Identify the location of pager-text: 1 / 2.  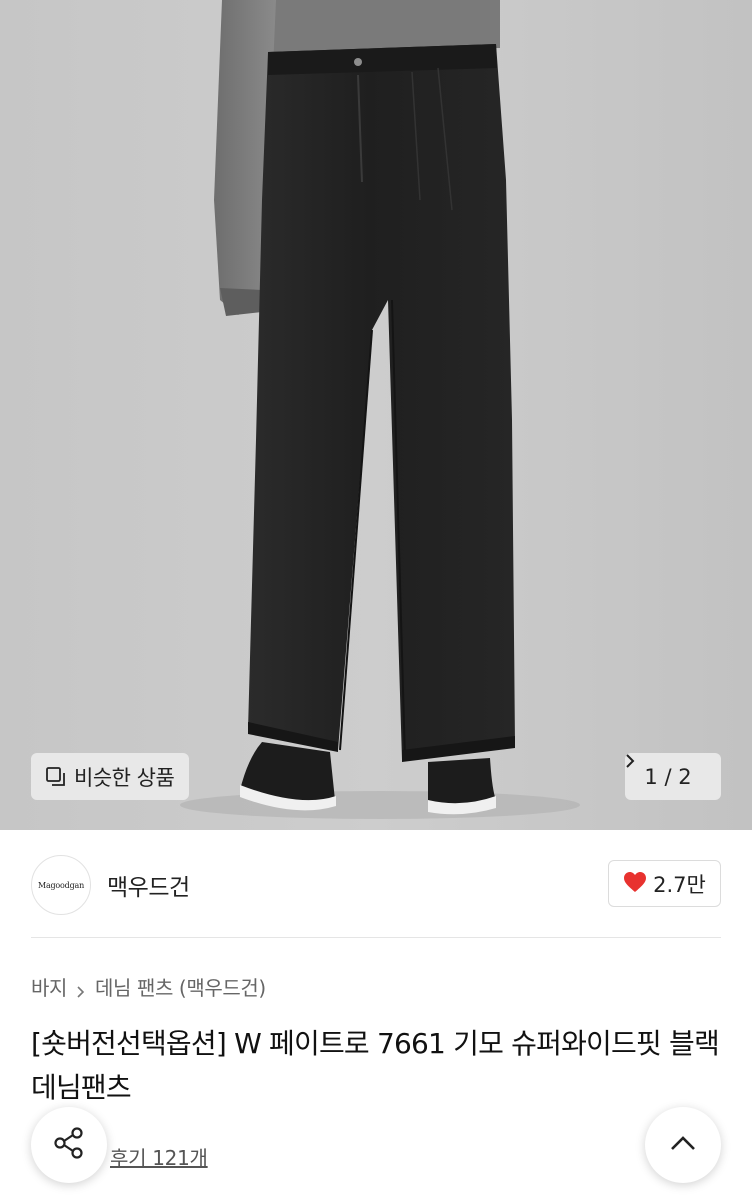
(668, 776).